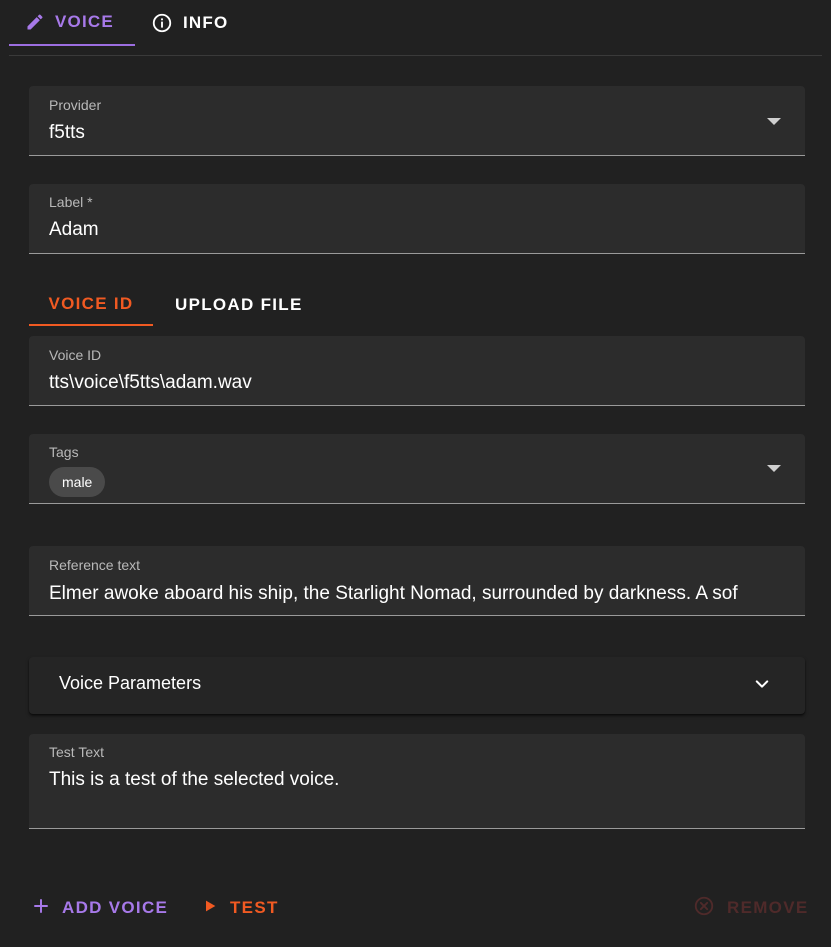 The height and width of the screenshot is (947, 831). I want to click on close-circle-icon, so click(704, 908).